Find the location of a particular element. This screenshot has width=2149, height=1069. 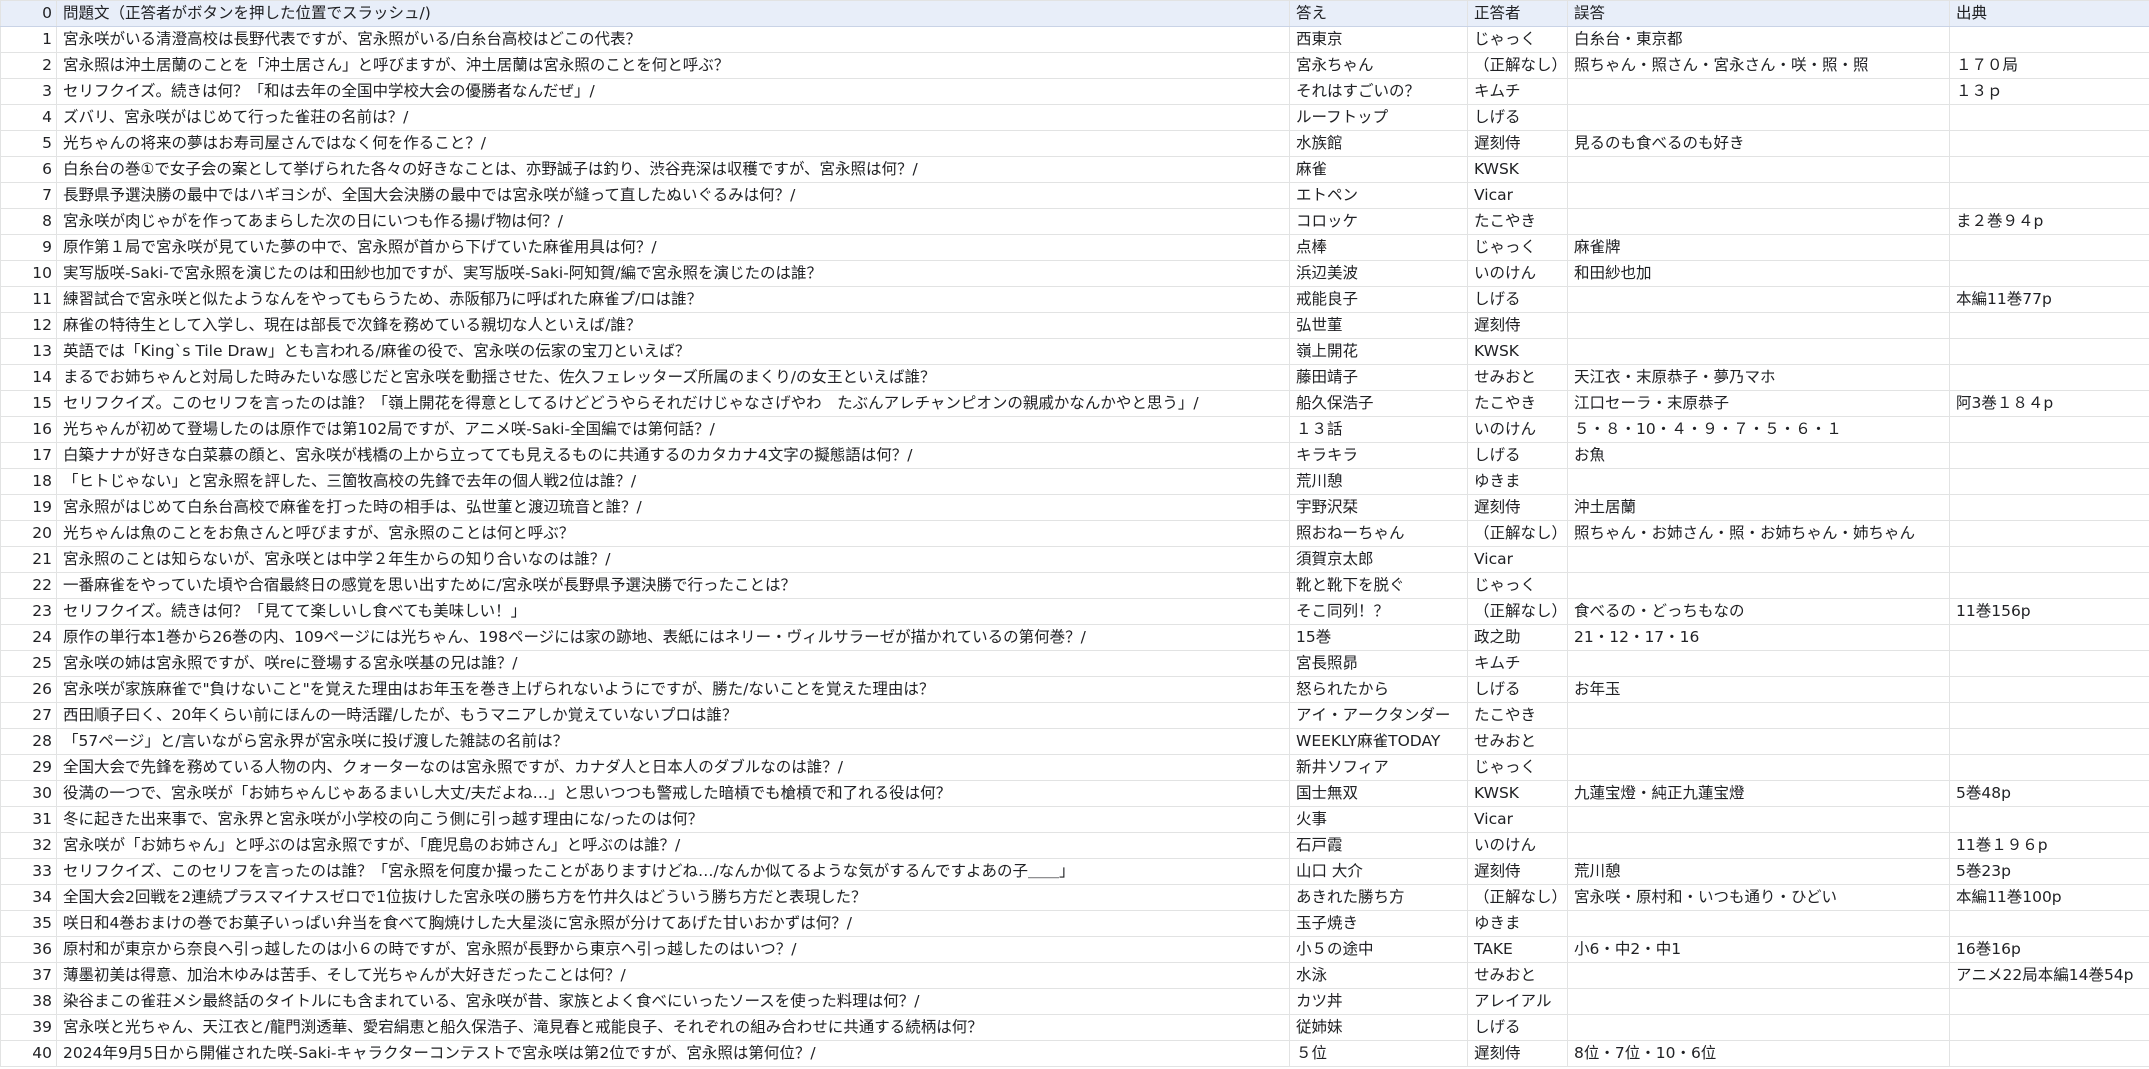

source-column-header: 出典 is located at coordinates (2049, 13).